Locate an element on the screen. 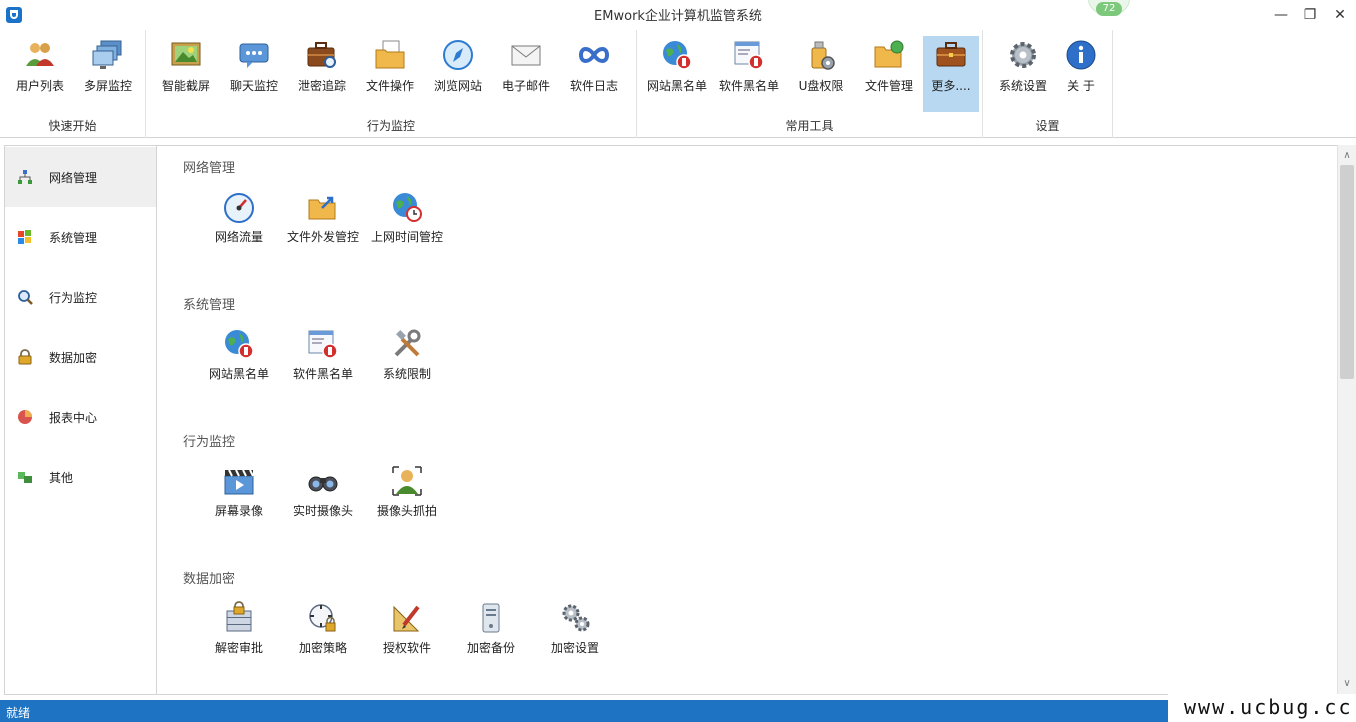  sidebar-item-other: 其他 is located at coordinates (80, 477).